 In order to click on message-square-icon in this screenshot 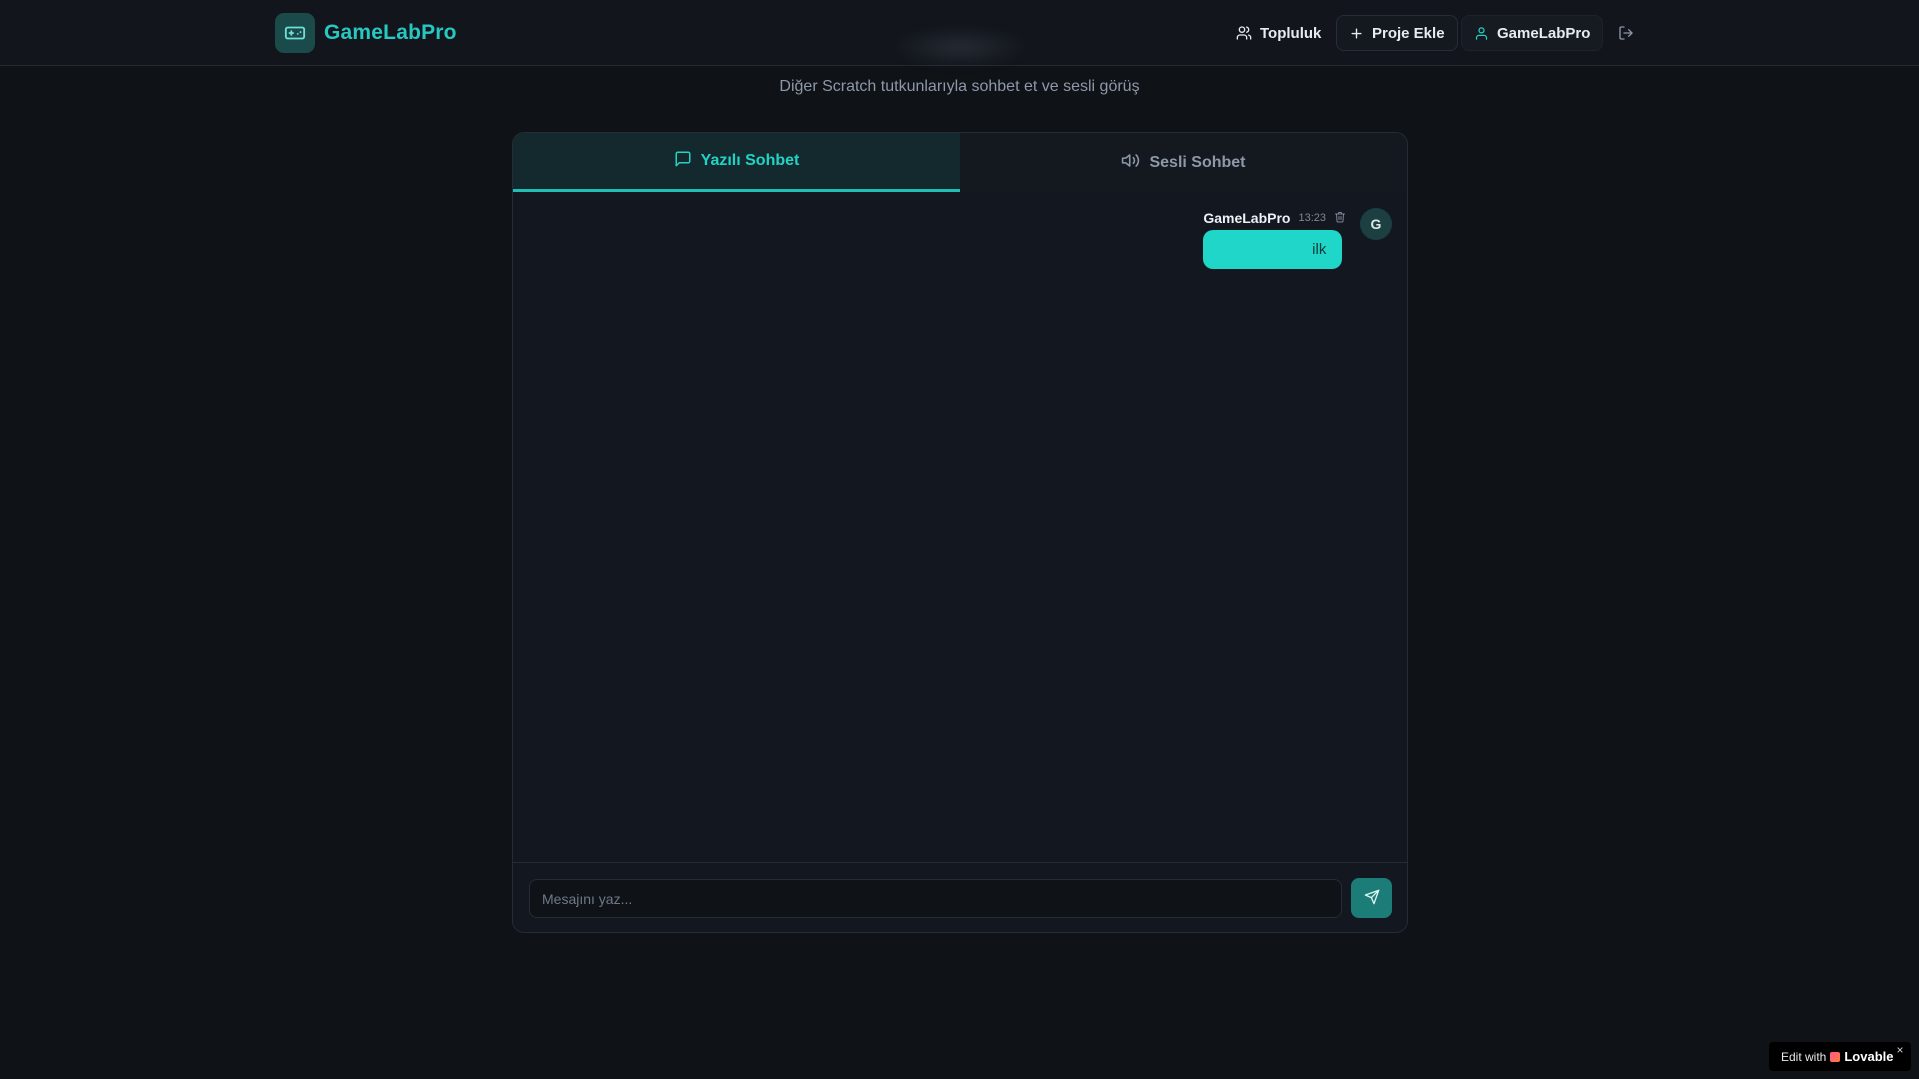, I will do `click(683, 161)`.